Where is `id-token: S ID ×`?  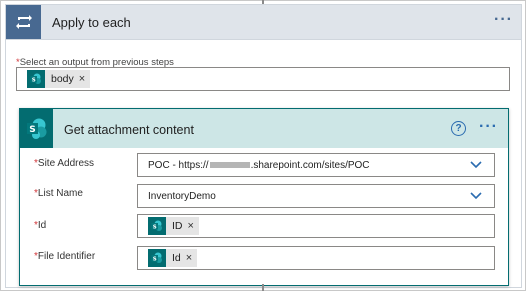
id-token: S ID × is located at coordinates (173, 226).